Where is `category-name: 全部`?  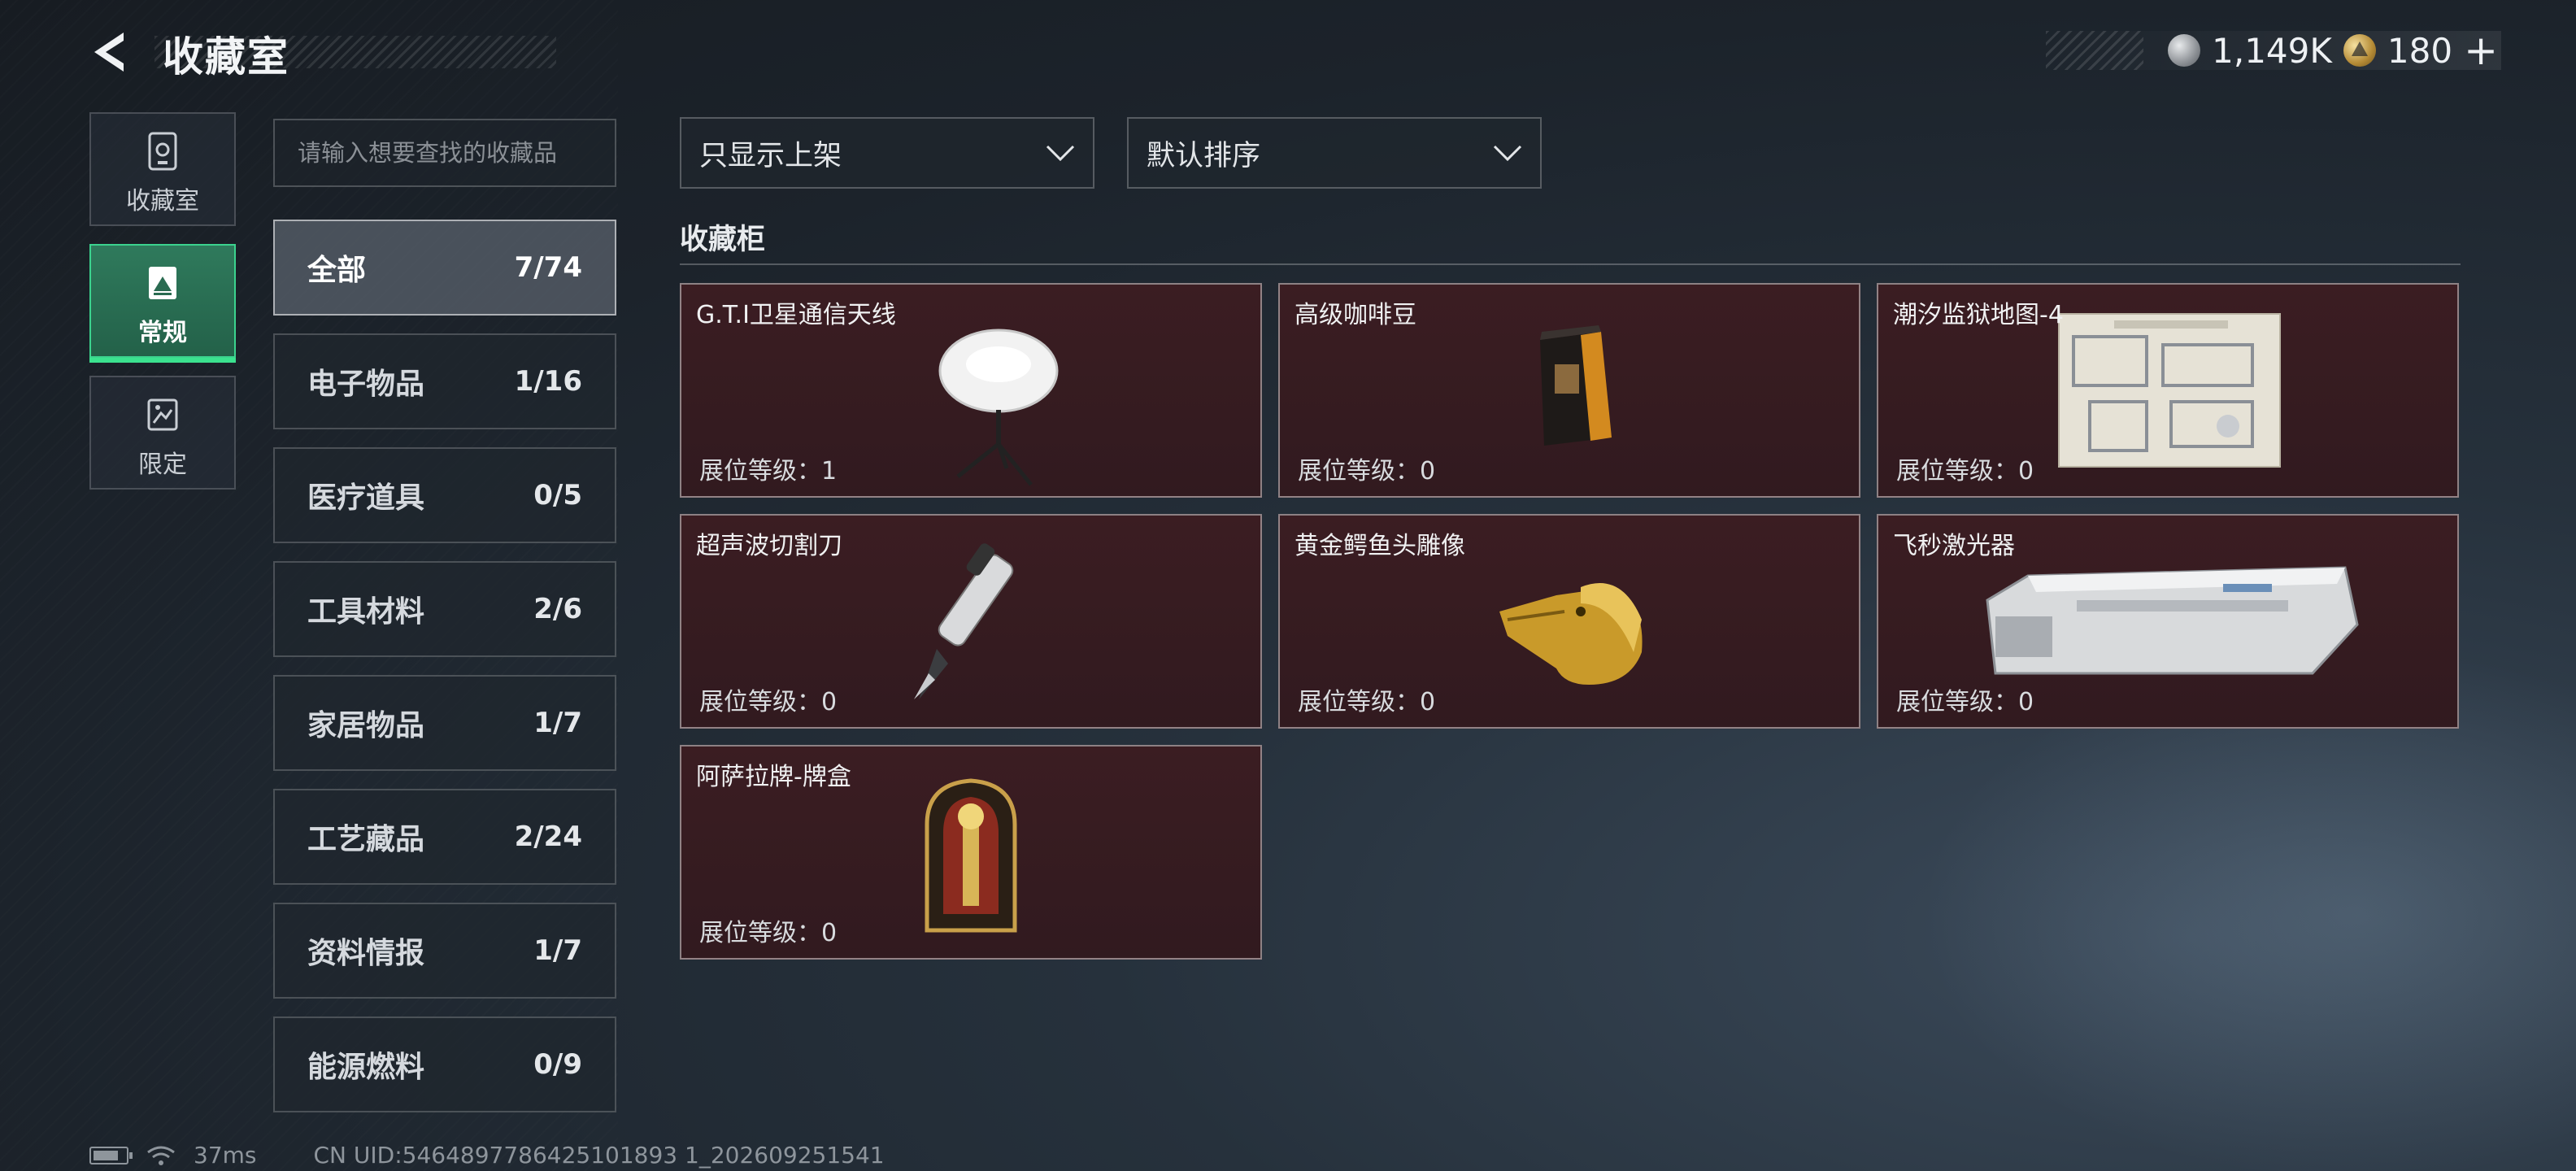 category-name: 全部 is located at coordinates (337, 270).